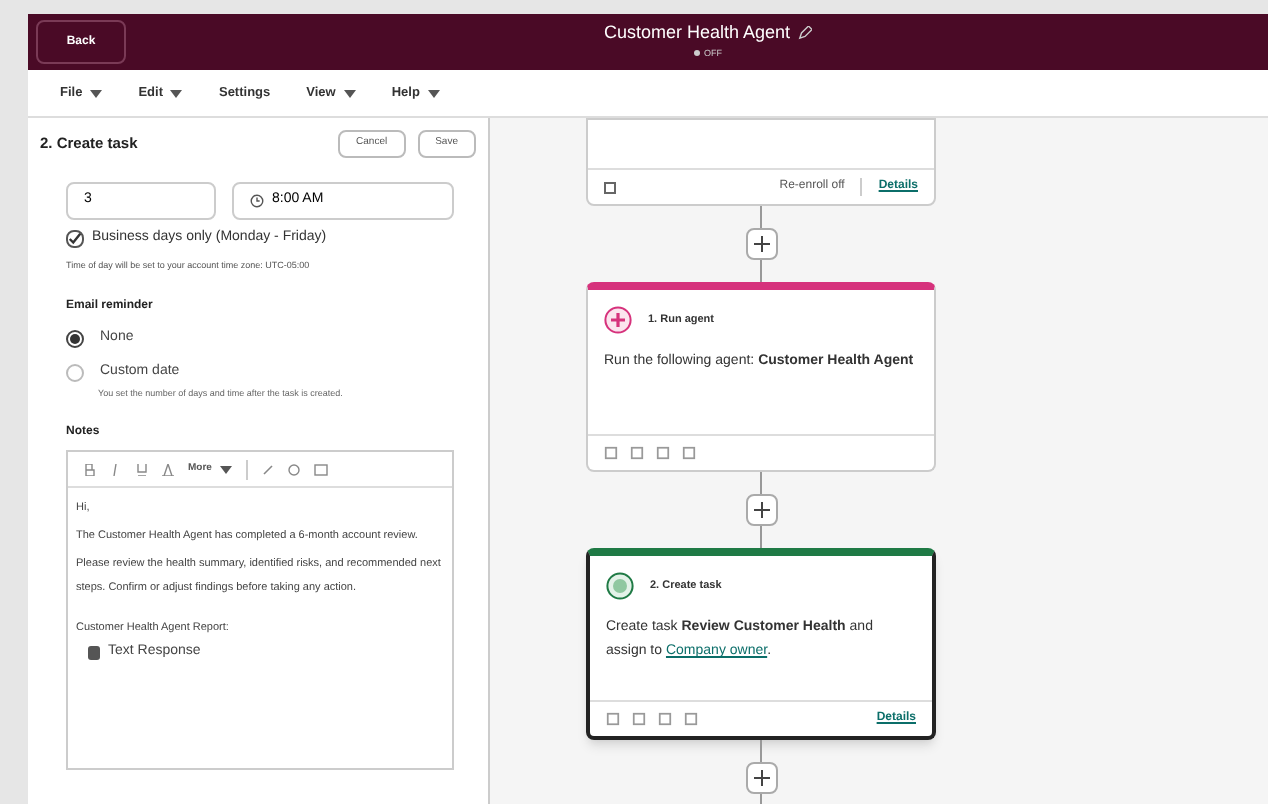  I want to click on status-dot-icon, so click(697, 53).